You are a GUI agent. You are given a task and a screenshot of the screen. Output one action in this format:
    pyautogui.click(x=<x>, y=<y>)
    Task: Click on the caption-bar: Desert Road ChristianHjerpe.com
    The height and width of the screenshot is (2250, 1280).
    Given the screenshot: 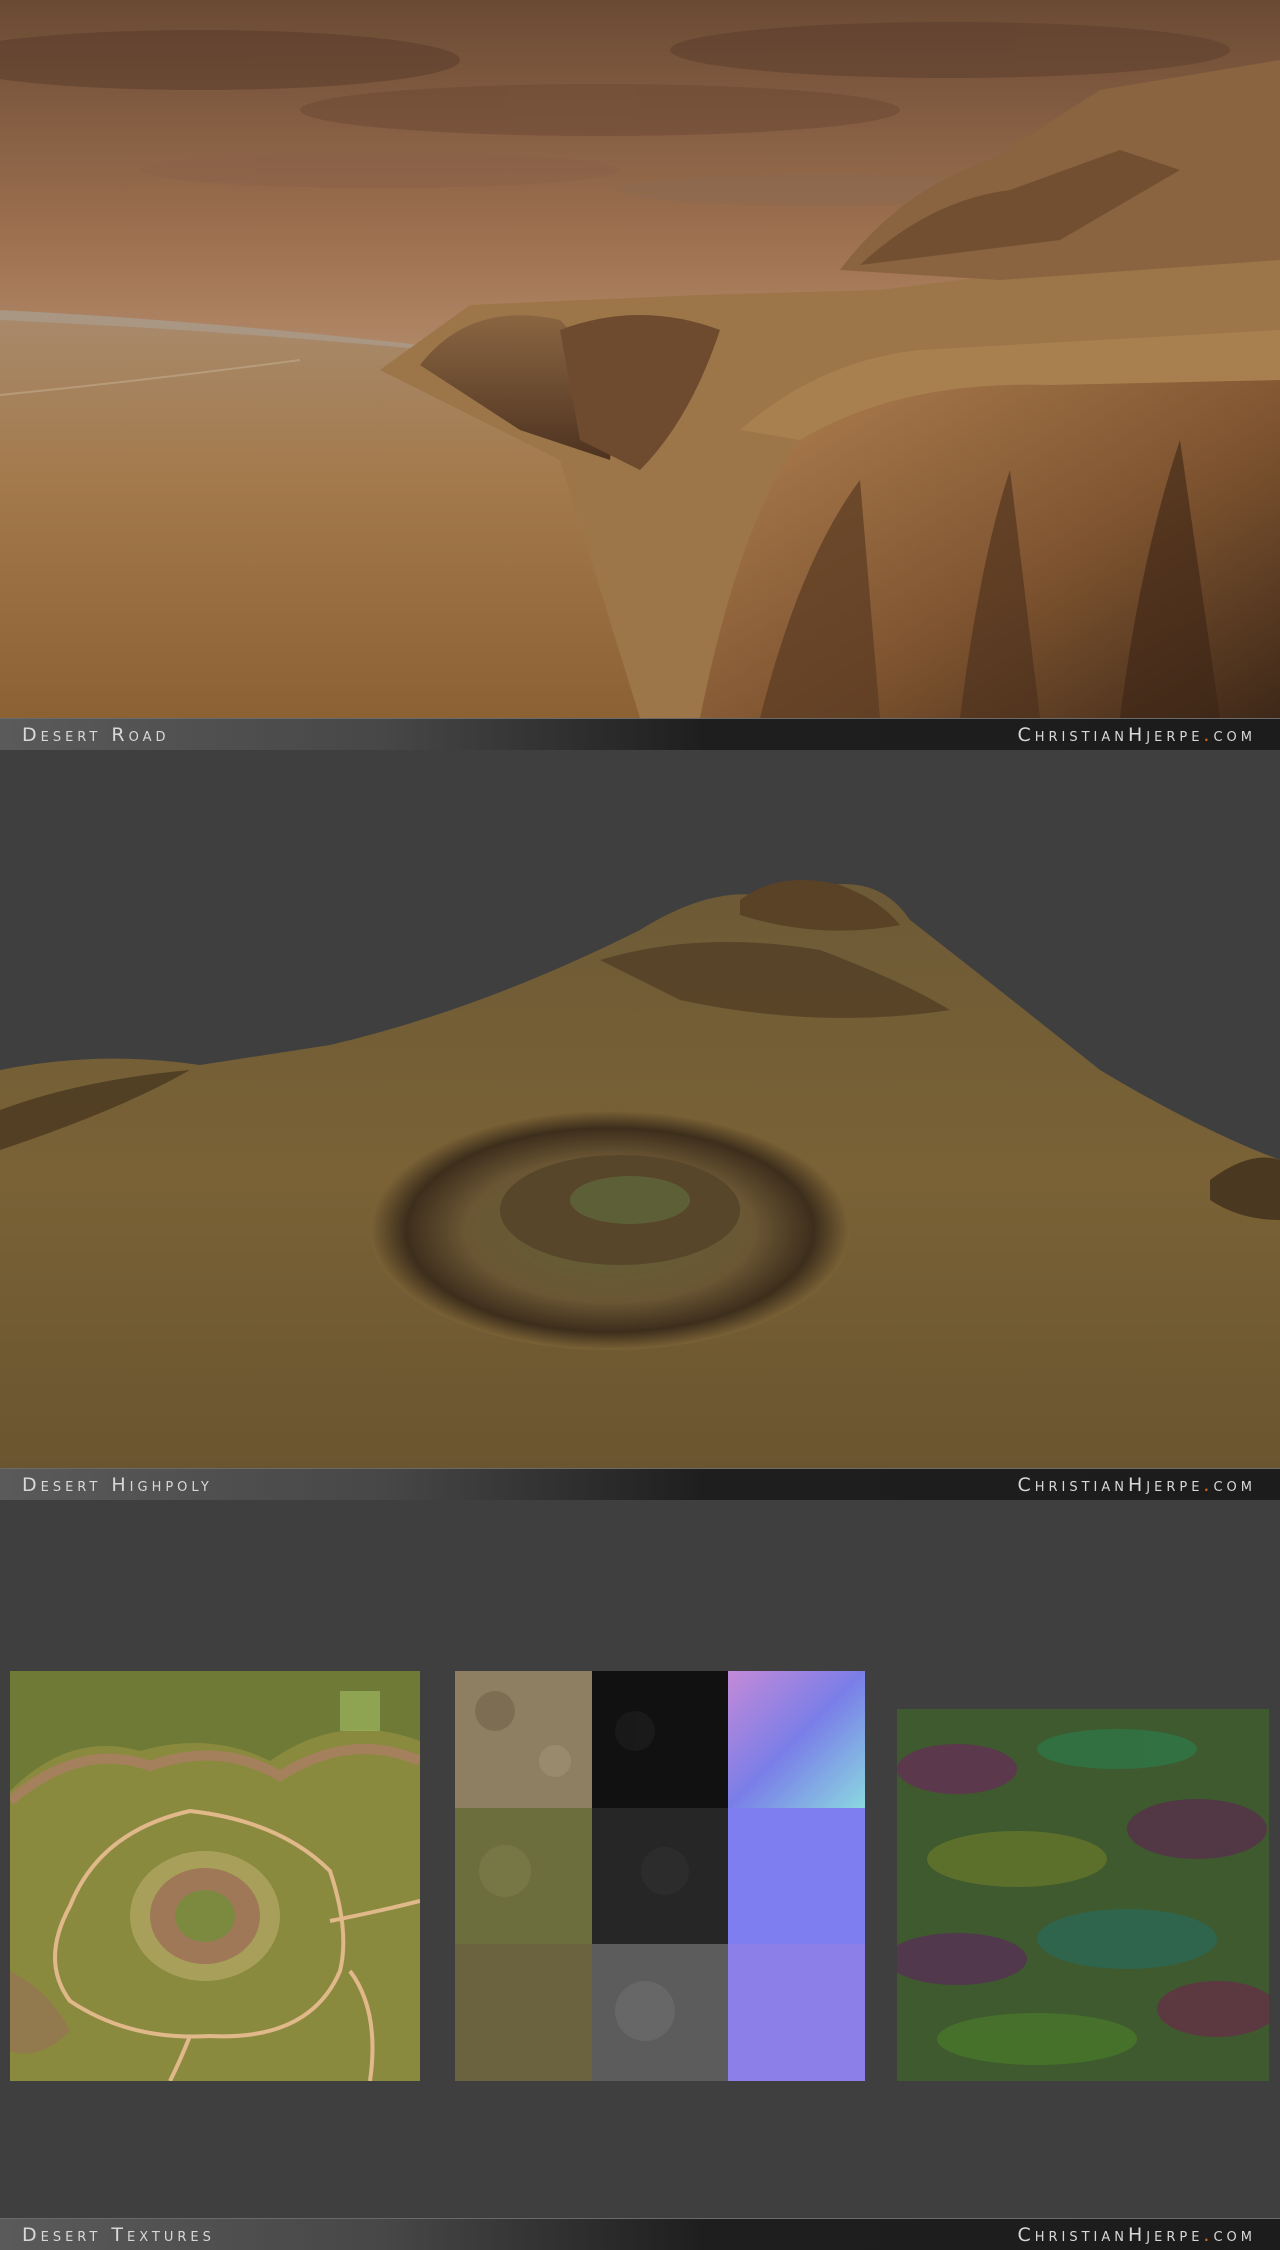 What is the action you would take?
    pyautogui.click(x=640, y=734)
    